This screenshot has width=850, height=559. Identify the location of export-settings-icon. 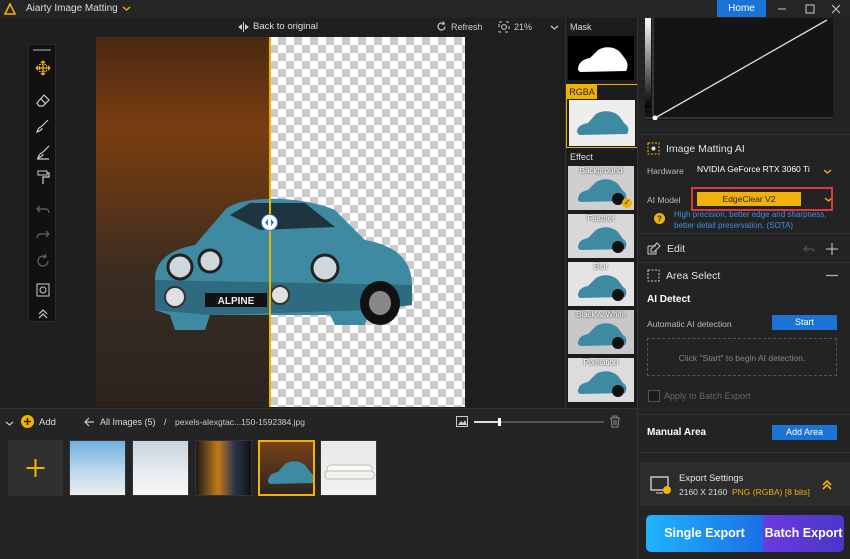
(660, 485).